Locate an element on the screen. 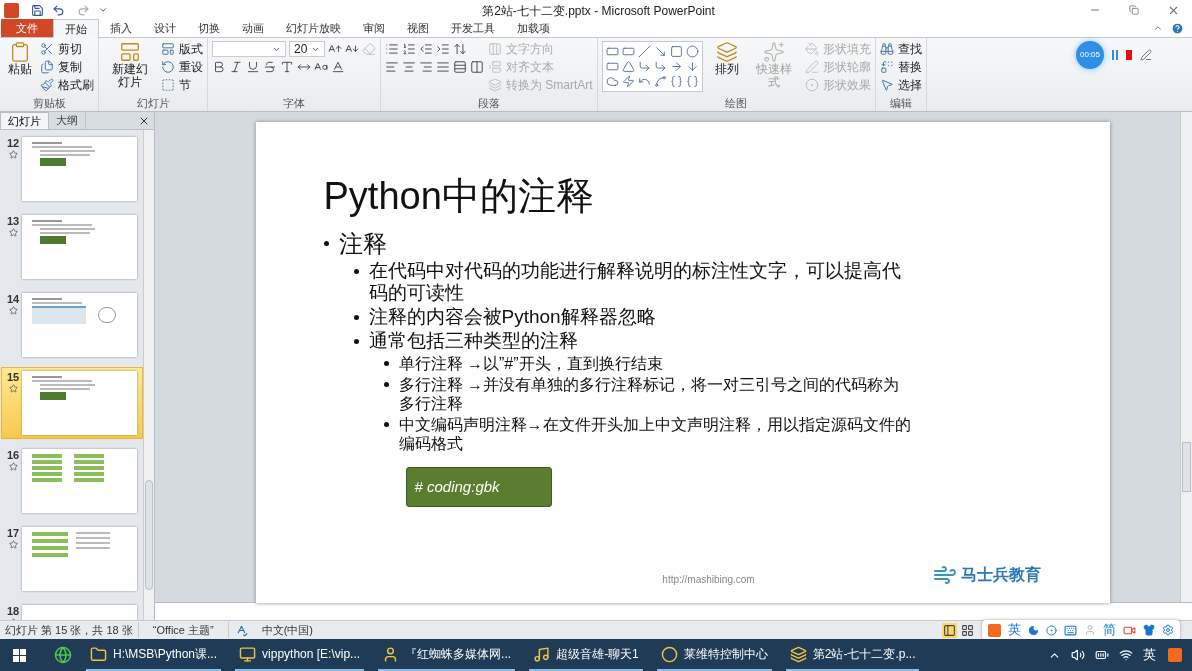 The height and width of the screenshot is (671, 1192). panel-tab: 大纲 is located at coordinates (67, 120).